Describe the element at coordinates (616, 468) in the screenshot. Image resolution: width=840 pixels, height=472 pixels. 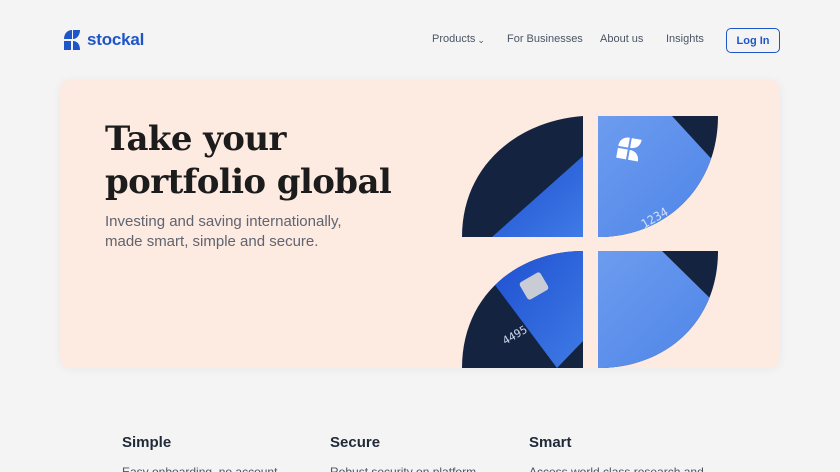
I see `feature-text: Access world class research and` at that location.